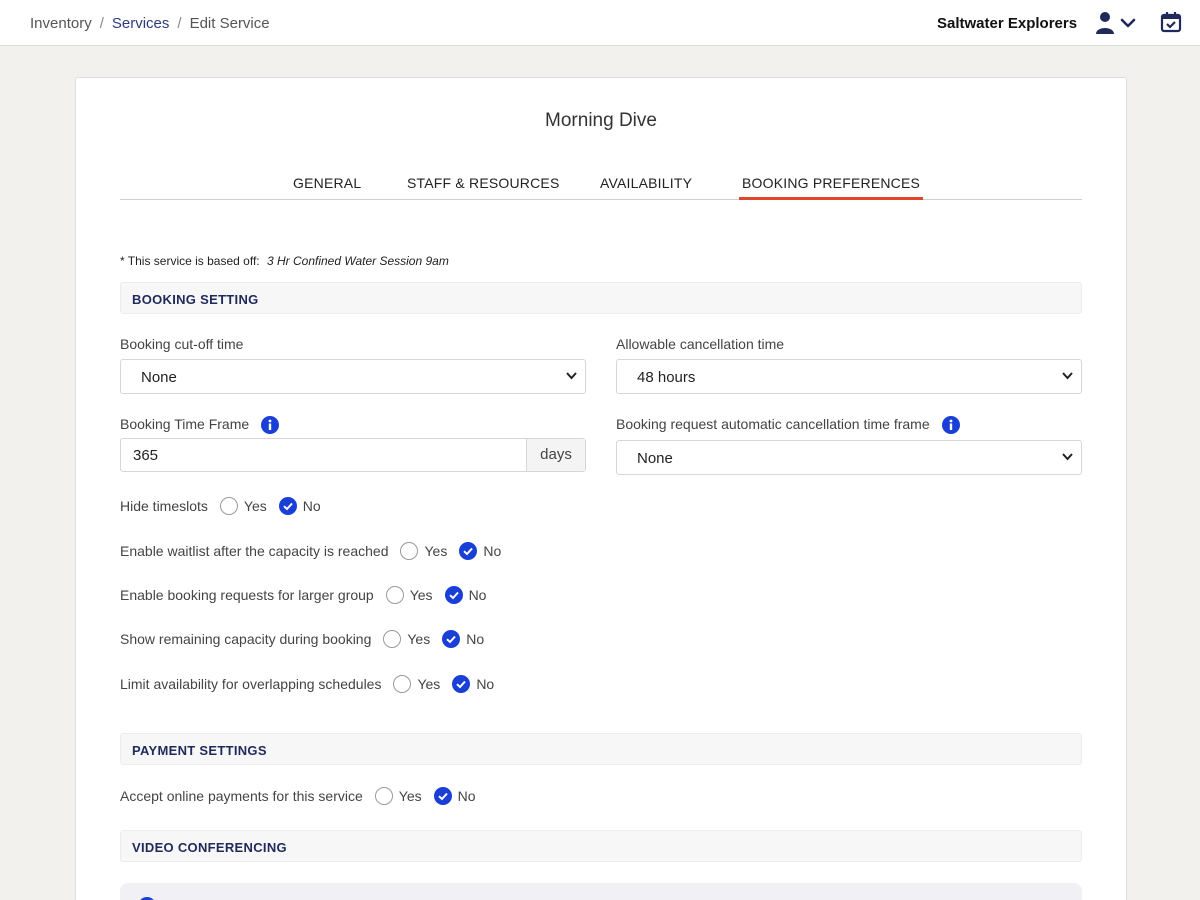 The image size is (1200, 900). I want to click on calendar-button, so click(1171, 22).